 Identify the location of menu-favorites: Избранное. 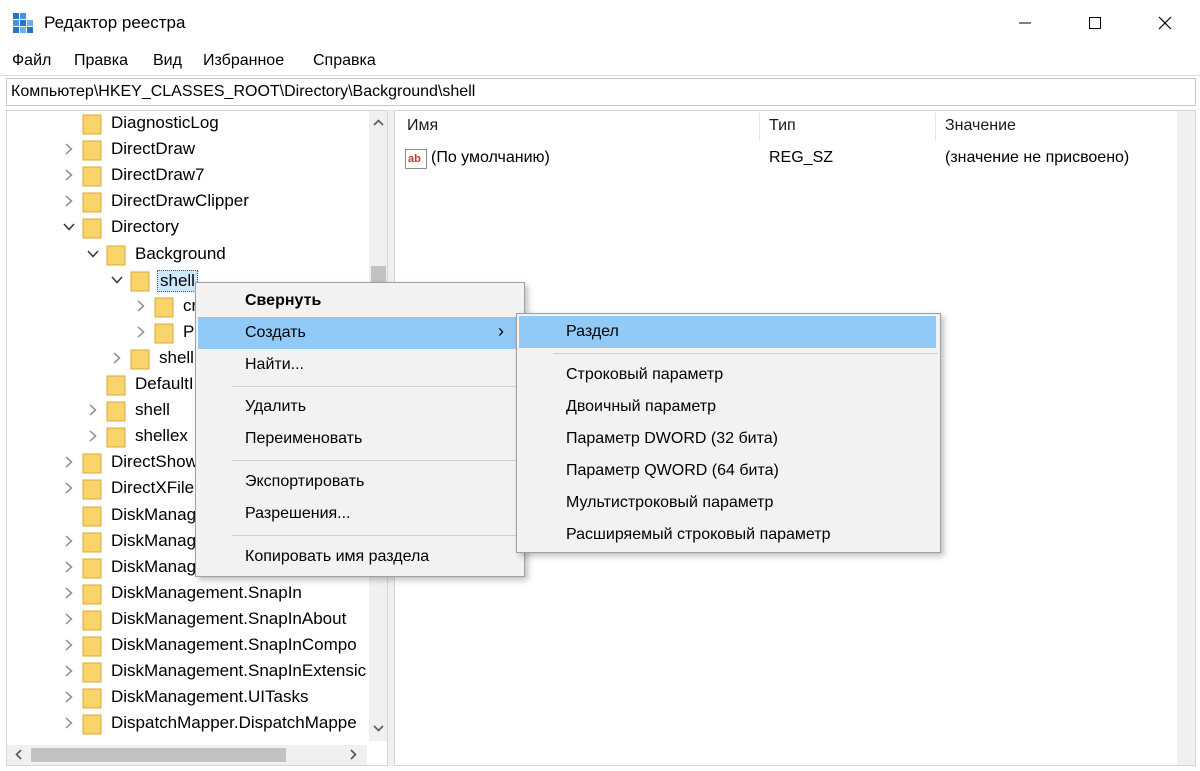
(243, 61).